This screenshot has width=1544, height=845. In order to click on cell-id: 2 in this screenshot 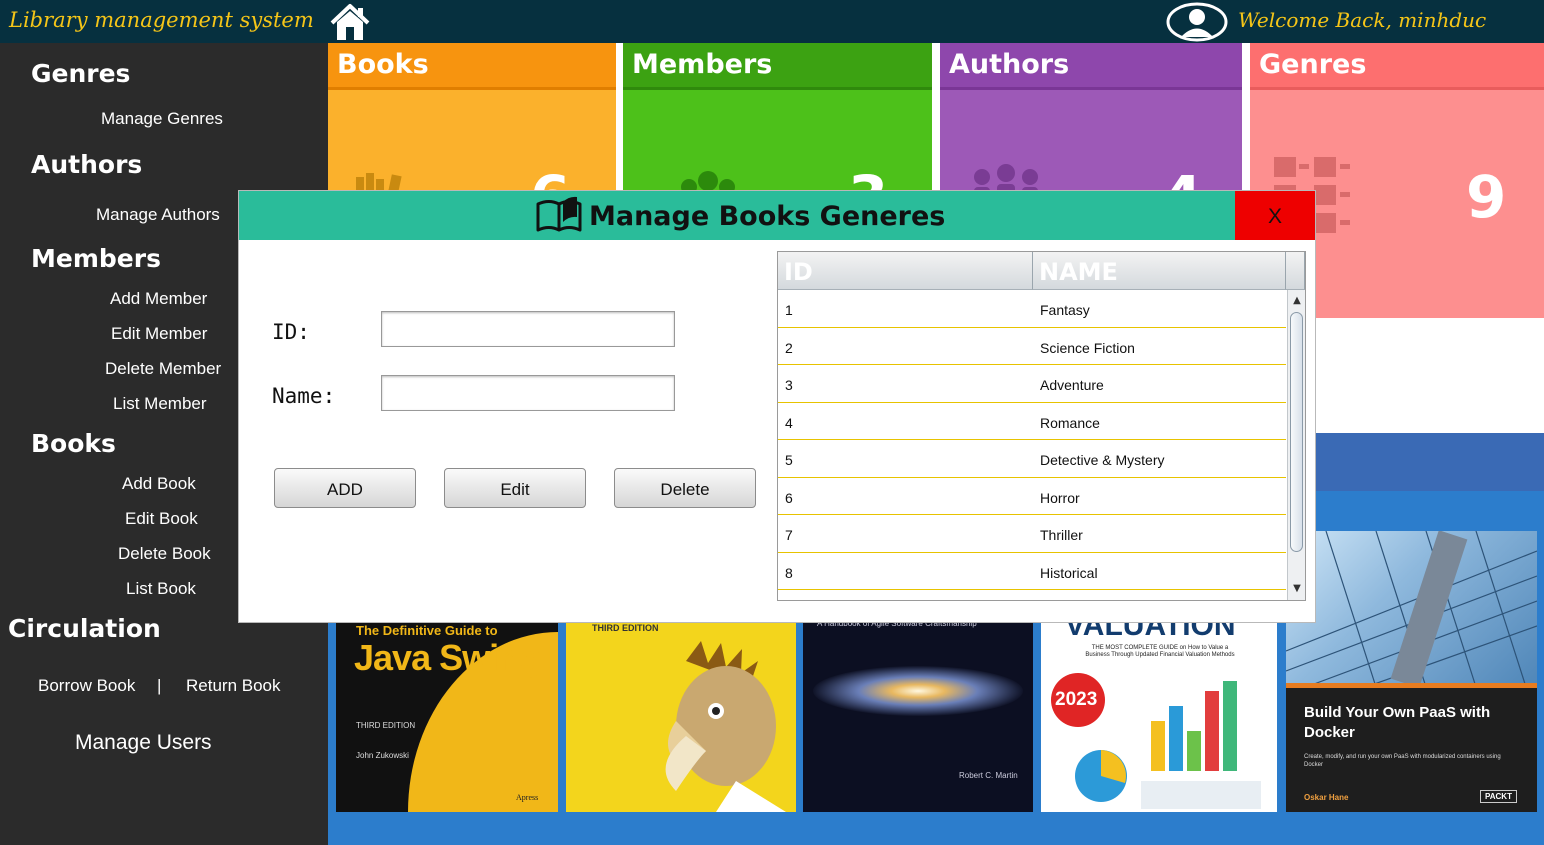, I will do `click(789, 347)`.